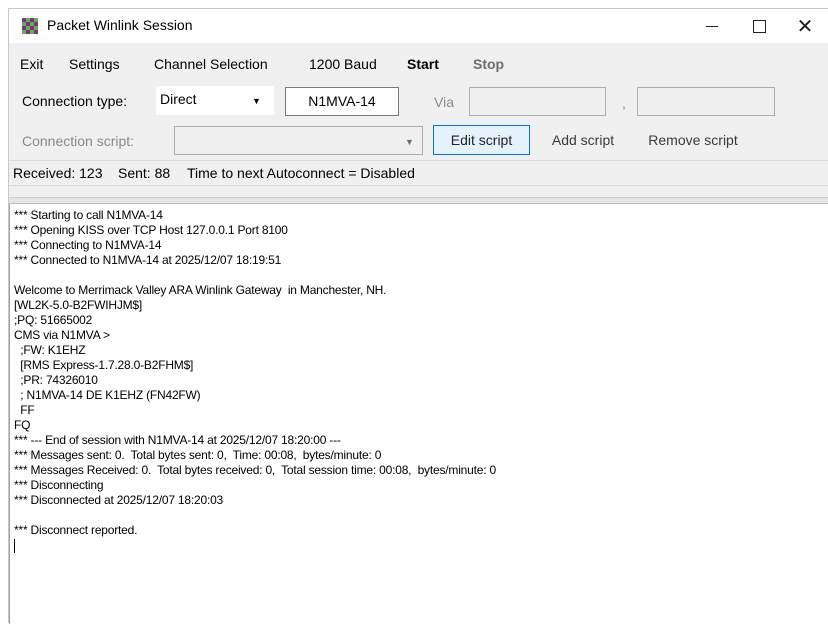  I want to click on callsign-value: N1MVA-14, so click(342, 101).